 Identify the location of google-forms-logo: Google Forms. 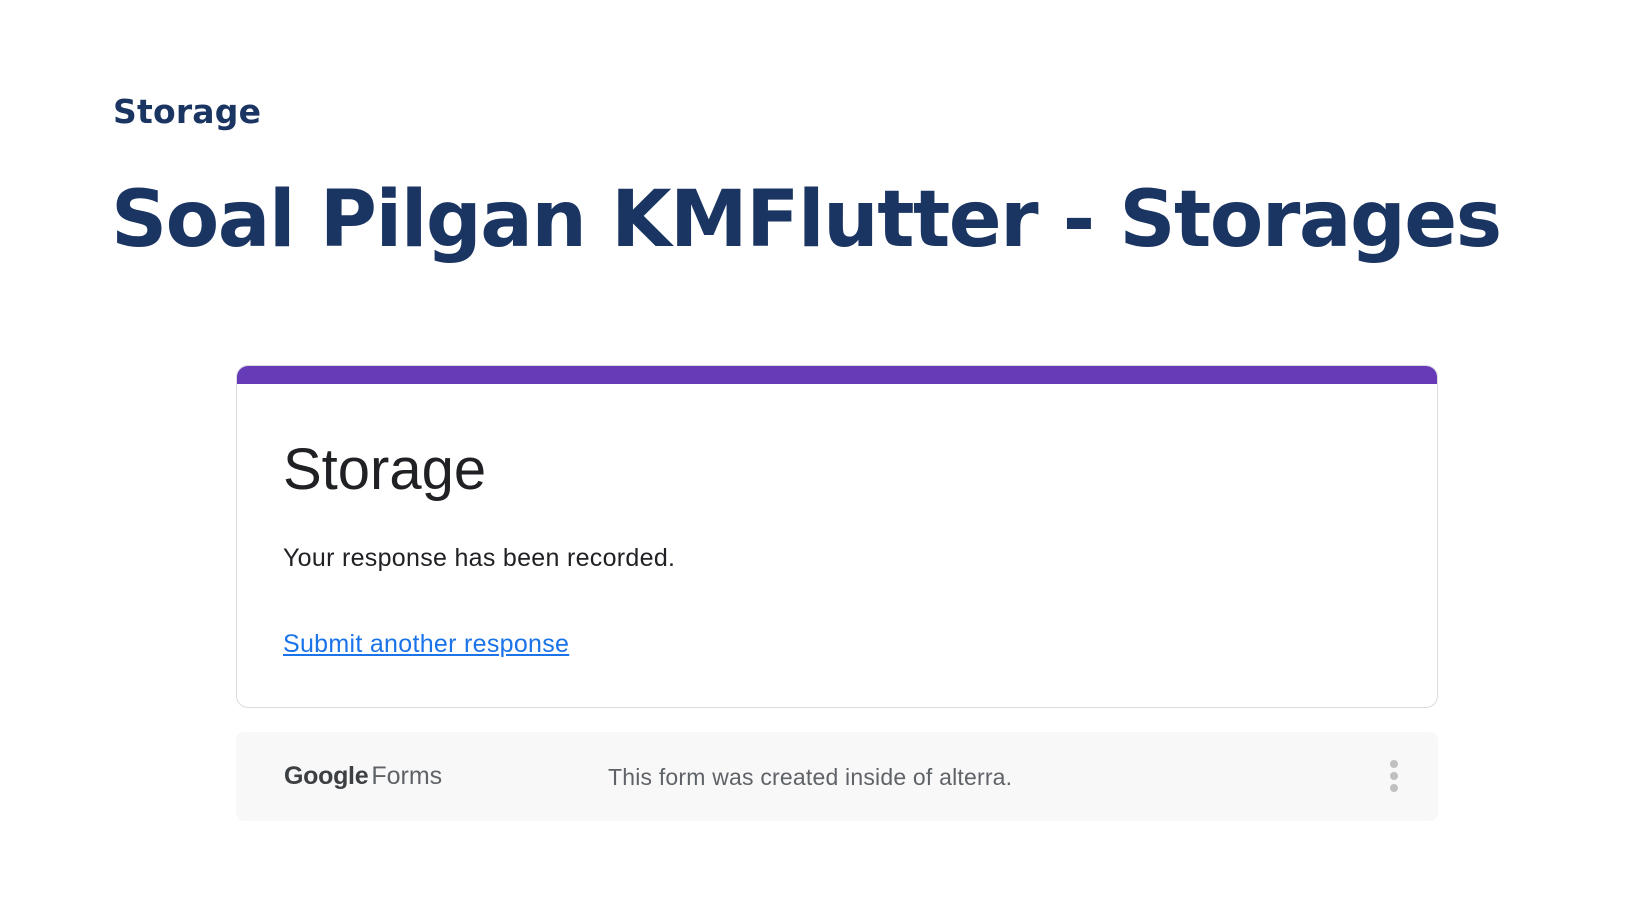
(363, 776).